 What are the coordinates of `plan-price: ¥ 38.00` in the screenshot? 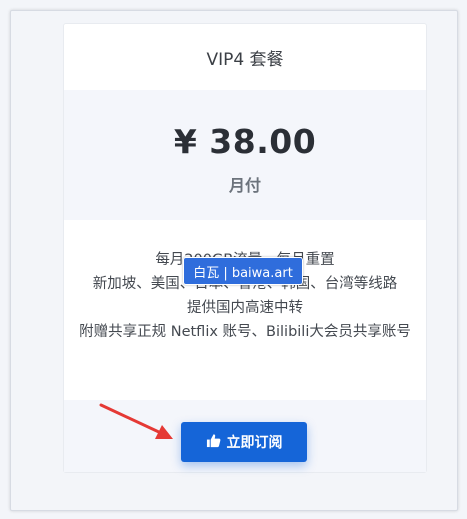 It's located at (245, 141).